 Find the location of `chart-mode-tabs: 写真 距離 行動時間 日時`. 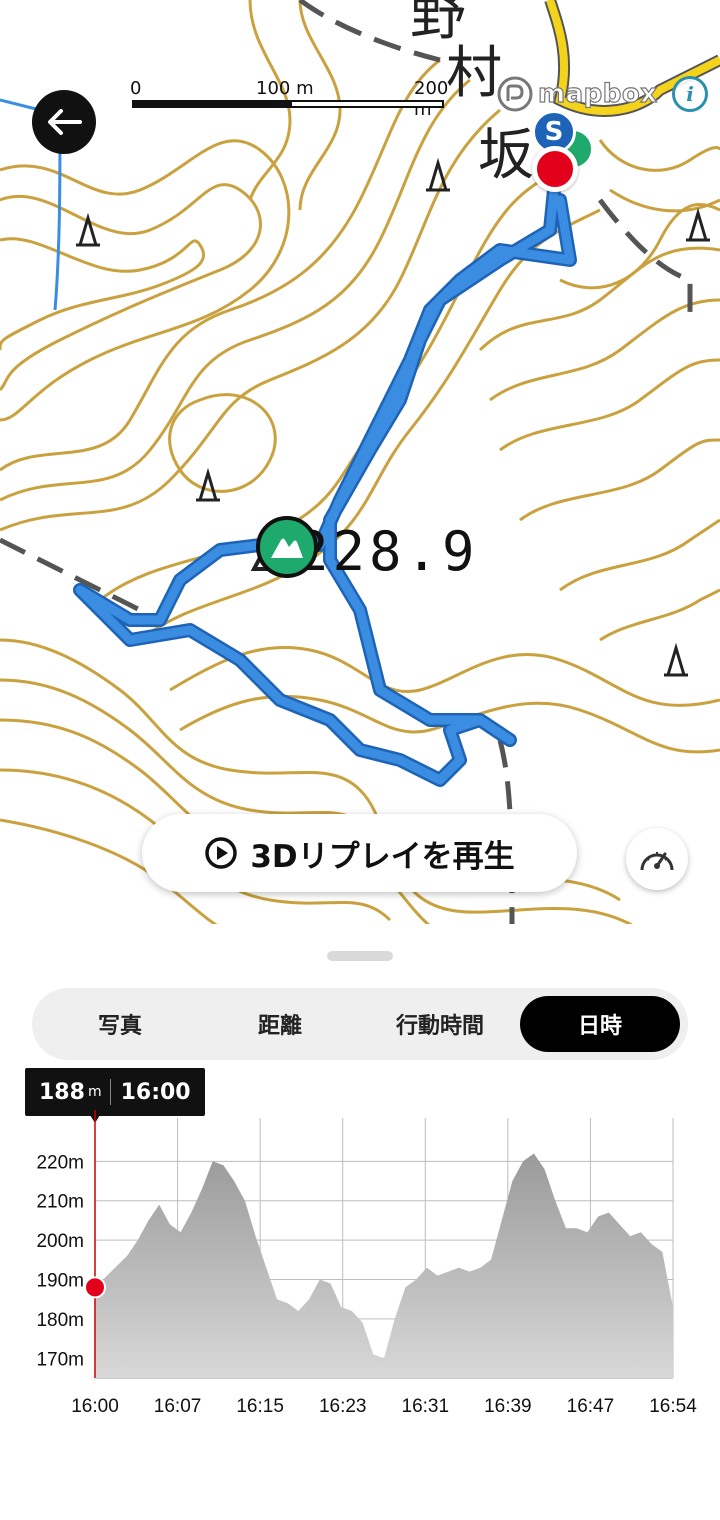

chart-mode-tabs: 写真 距離 行動時間 日時 is located at coordinates (360, 1024).